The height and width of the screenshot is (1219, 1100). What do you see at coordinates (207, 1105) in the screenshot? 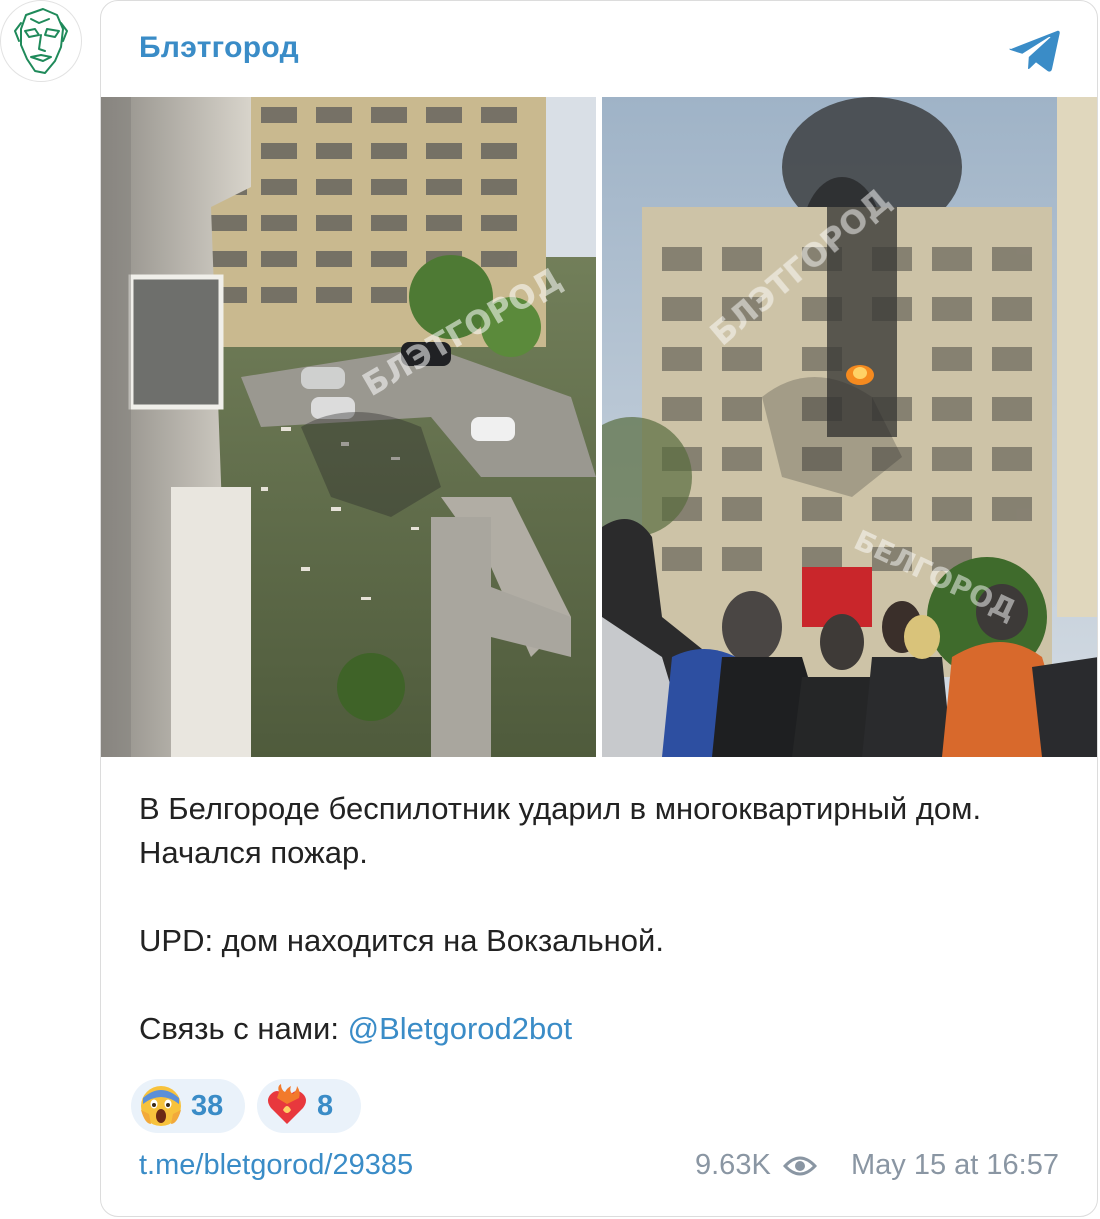
I see `reaction-count: 38` at bounding box center [207, 1105].